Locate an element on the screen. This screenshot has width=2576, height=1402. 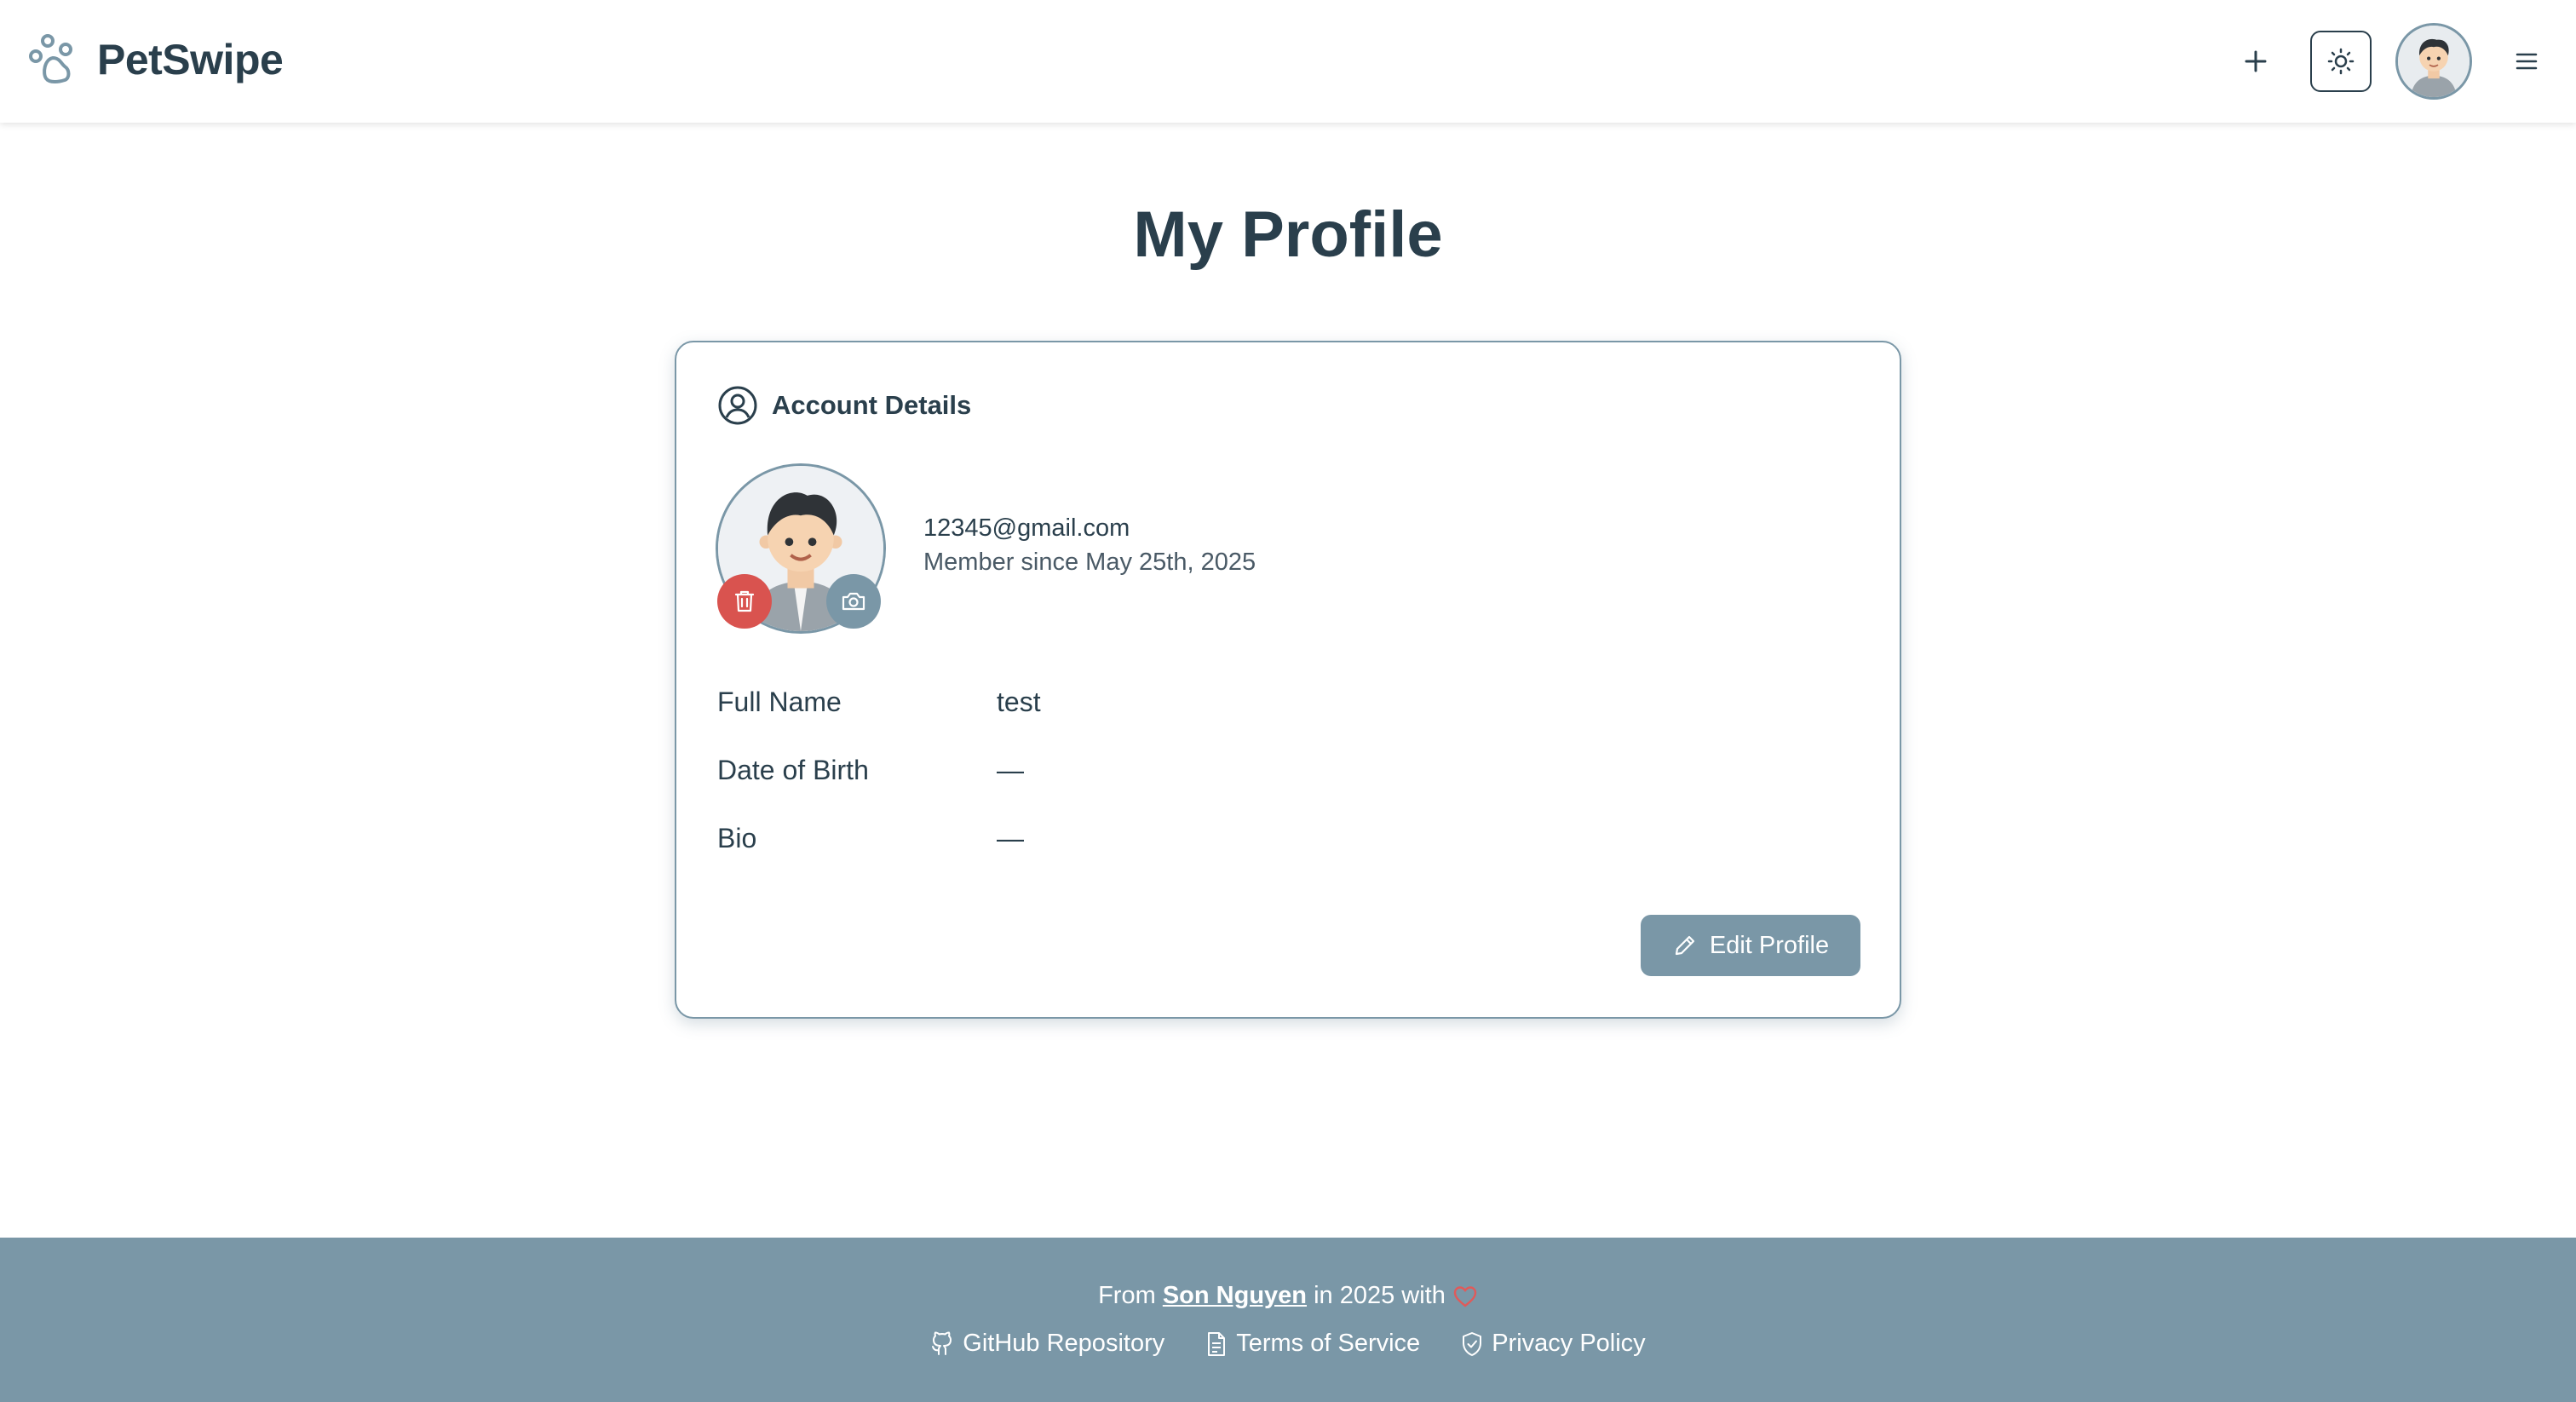
github-link: GitHub Repository is located at coordinates (1047, 1344).